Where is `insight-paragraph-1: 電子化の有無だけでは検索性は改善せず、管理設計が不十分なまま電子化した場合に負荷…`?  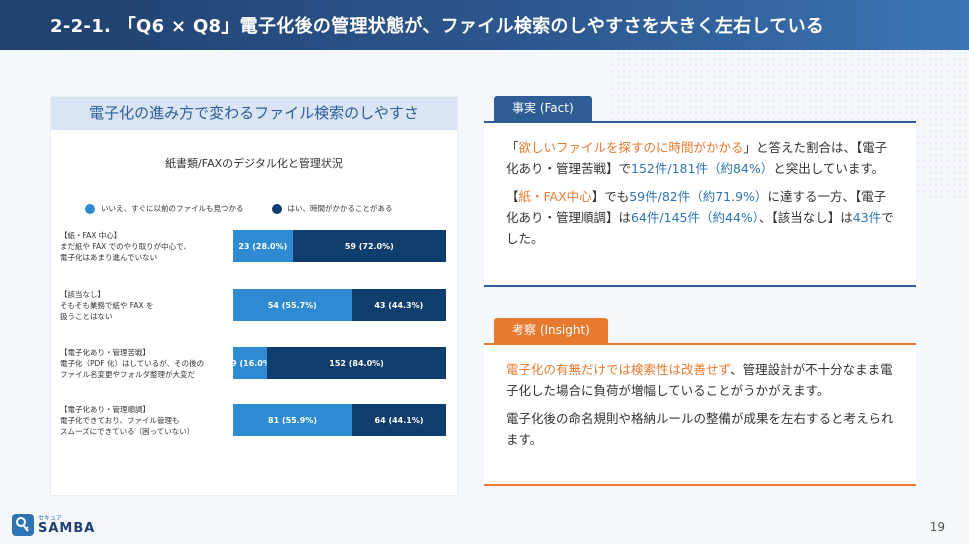
insight-paragraph-1: 電子化の有無だけでは検索性は改善せず、管理設計が不十分なまま電子化した場合に負荷… is located at coordinates (700, 380).